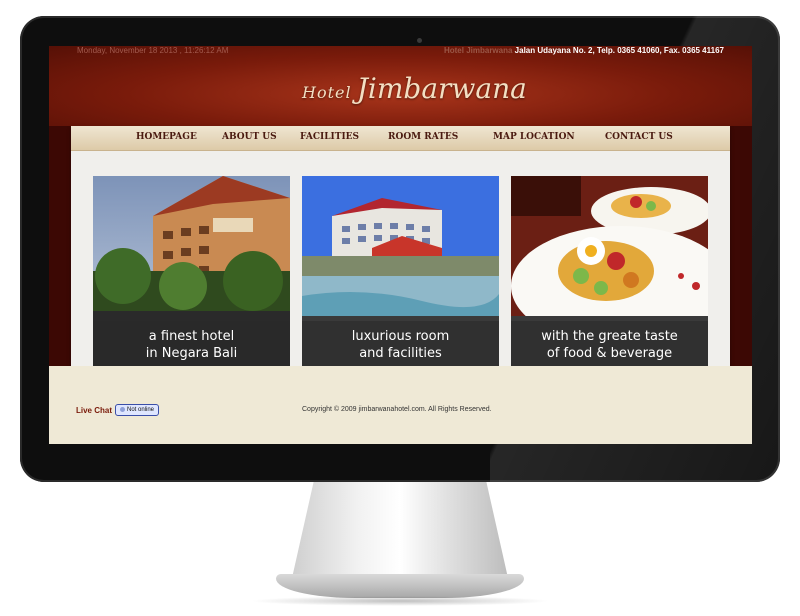 The height and width of the screenshot is (616, 800). What do you see at coordinates (400, 353) in the screenshot?
I see `tile-caption-line2: and facilities` at bounding box center [400, 353].